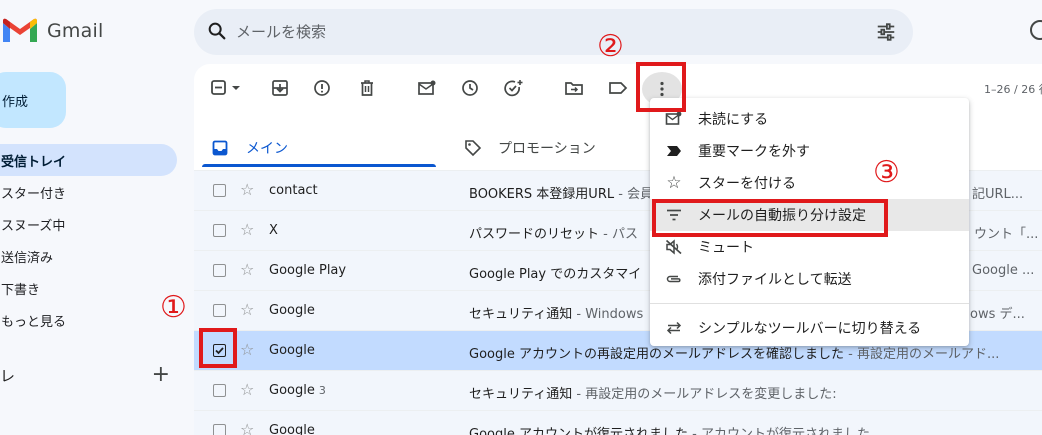 This screenshot has height=435, width=1042. What do you see at coordinates (661, 87) in the screenshot?
I see `annotation-box-more-button` at bounding box center [661, 87].